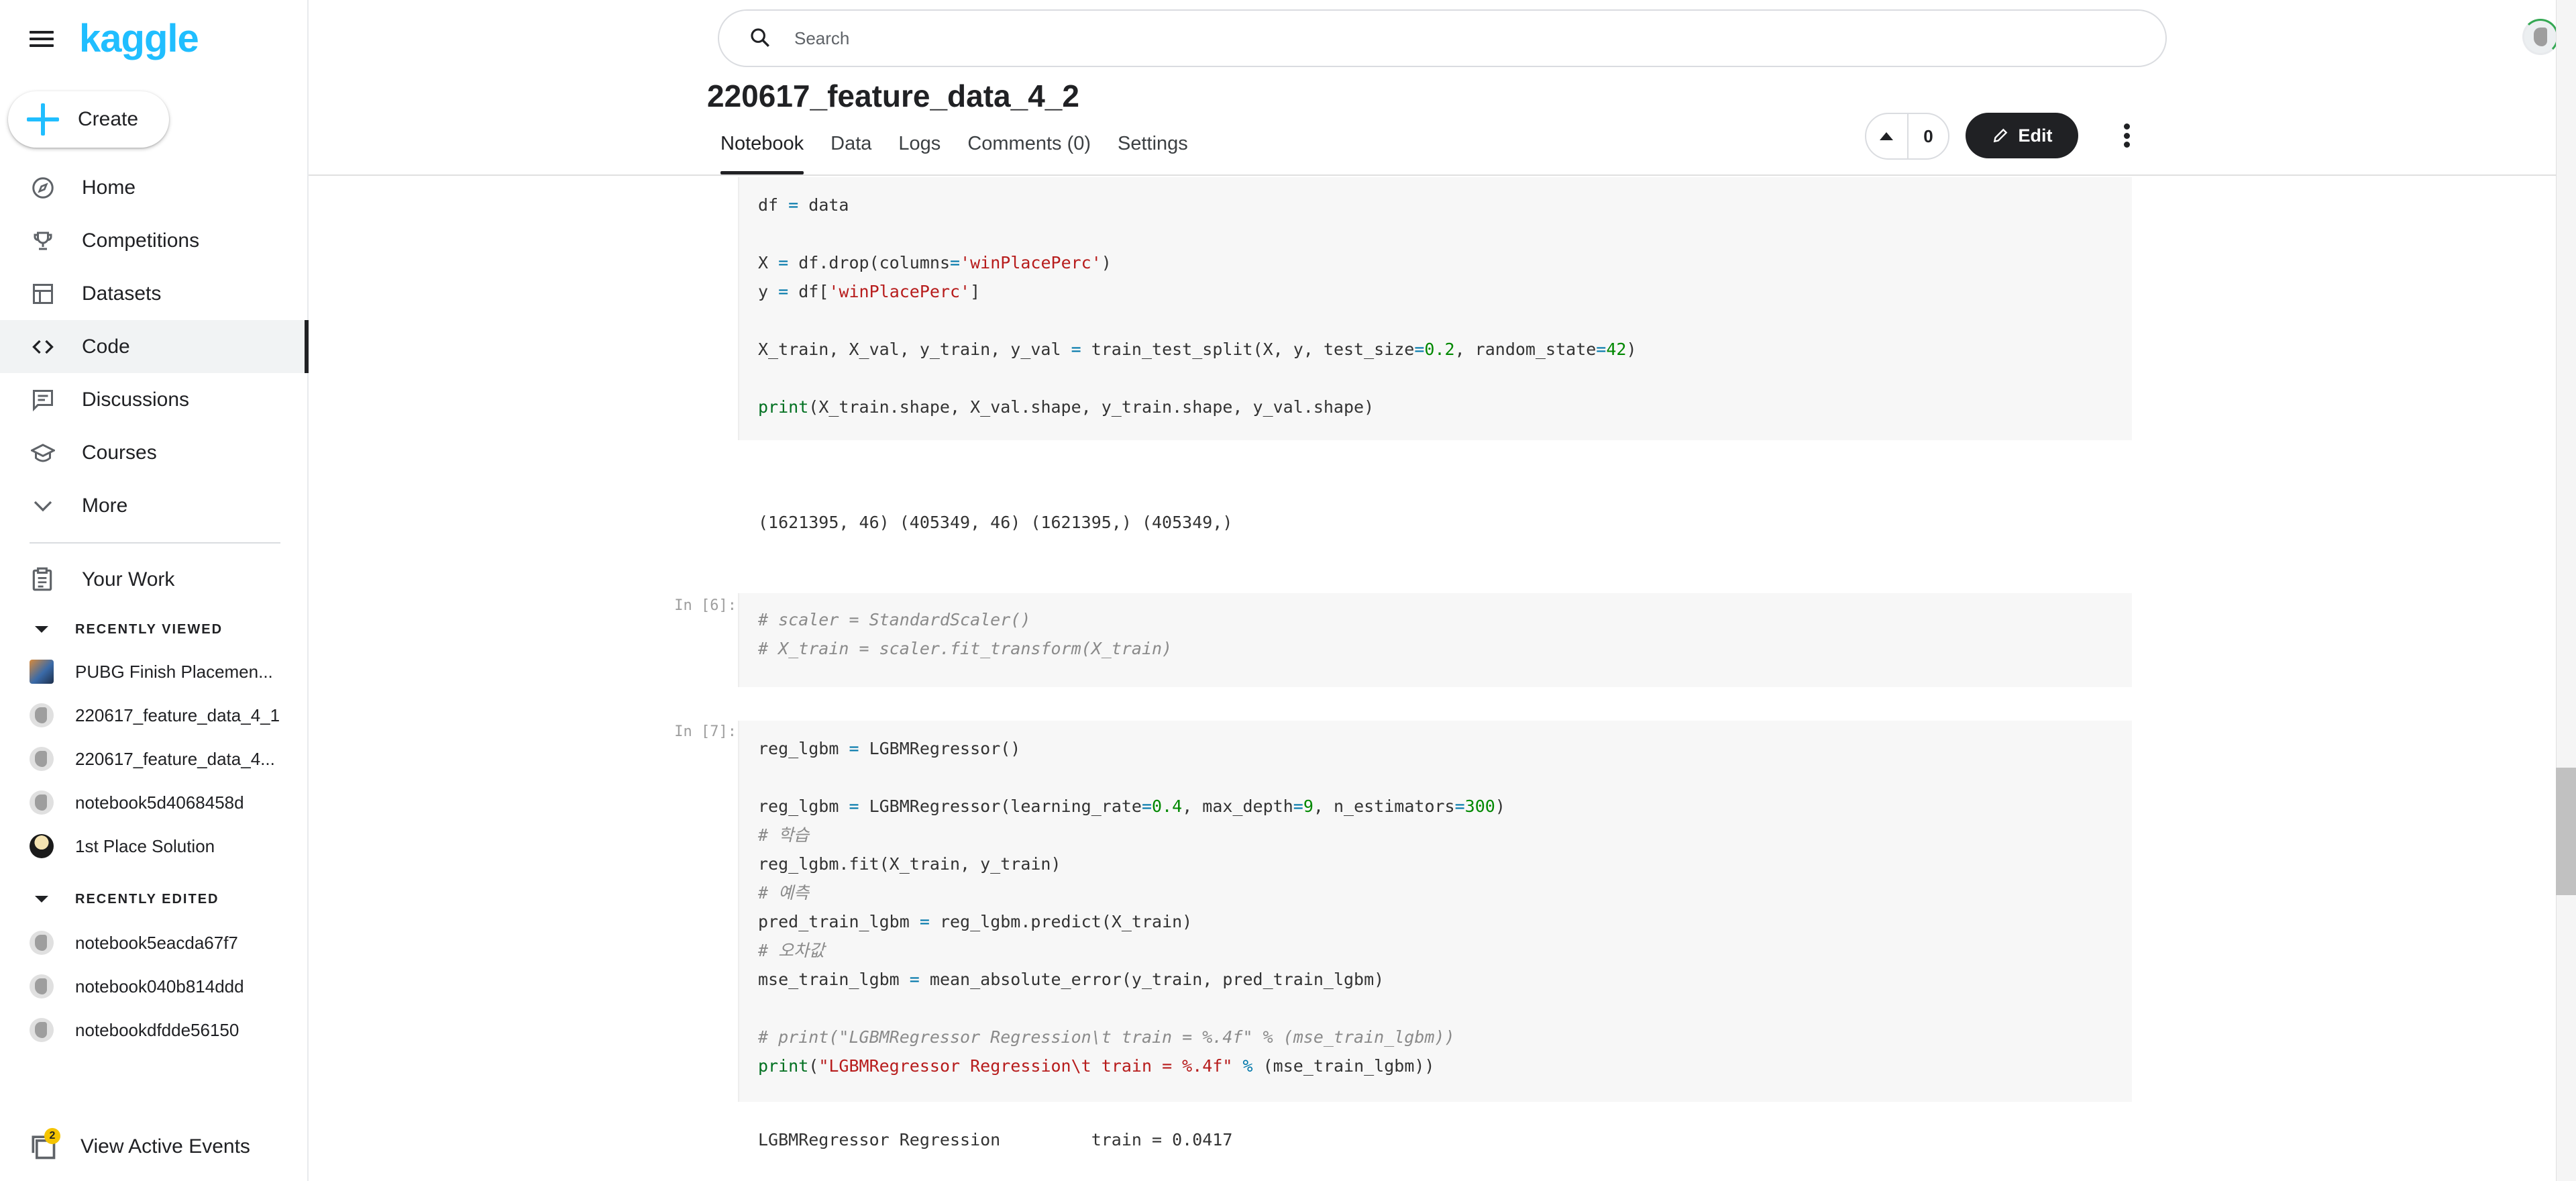  What do you see at coordinates (995, 1139) in the screenshot?
I see `cell-output: LGBMRegressor Regression train = 0.0417` at bounding box center [995, 1139].